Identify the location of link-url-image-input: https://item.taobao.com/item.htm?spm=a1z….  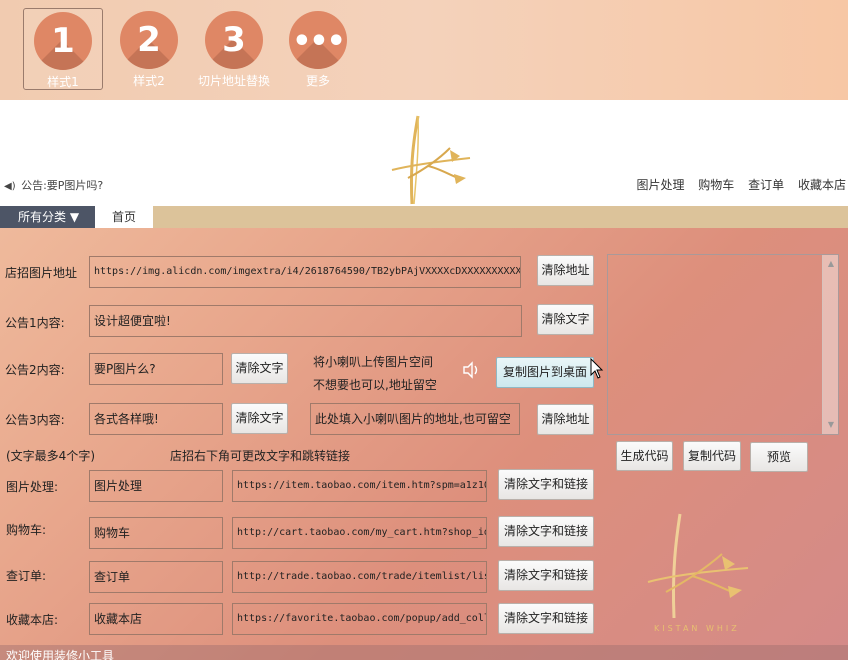
(359, 486).